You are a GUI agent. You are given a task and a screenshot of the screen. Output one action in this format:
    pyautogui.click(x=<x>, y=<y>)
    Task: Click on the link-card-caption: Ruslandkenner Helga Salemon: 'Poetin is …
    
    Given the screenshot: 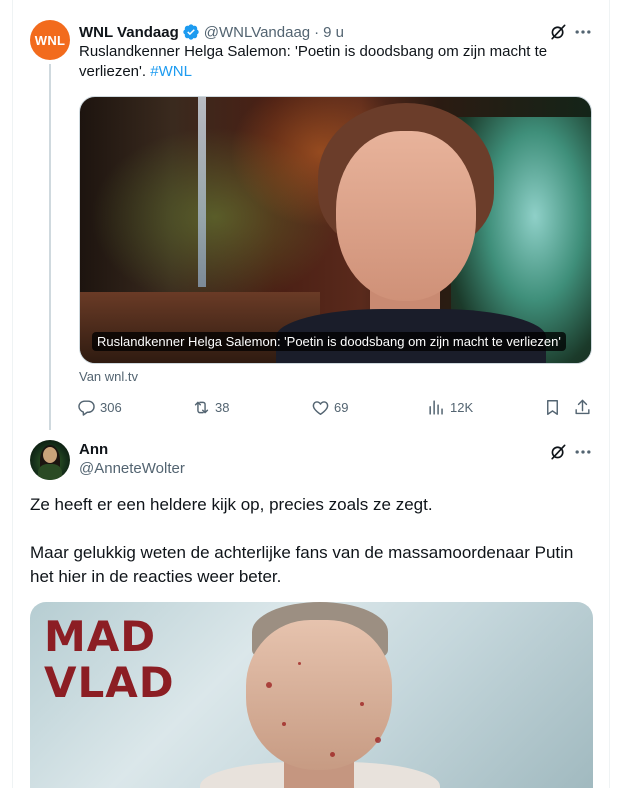 What is the action you would take?
    pyautogui.click(x=329, y=341)
    